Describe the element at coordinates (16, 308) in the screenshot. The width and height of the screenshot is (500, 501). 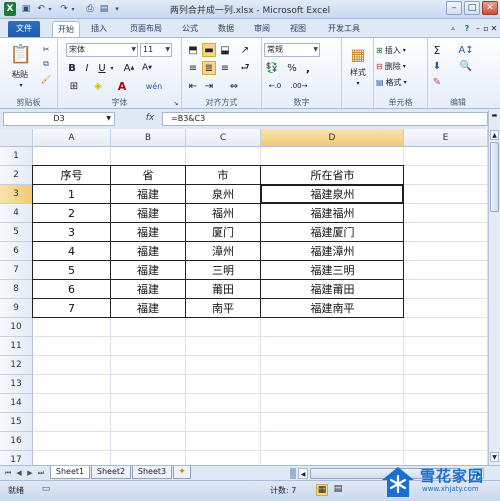
I see `row-header-9: 9` at that location.